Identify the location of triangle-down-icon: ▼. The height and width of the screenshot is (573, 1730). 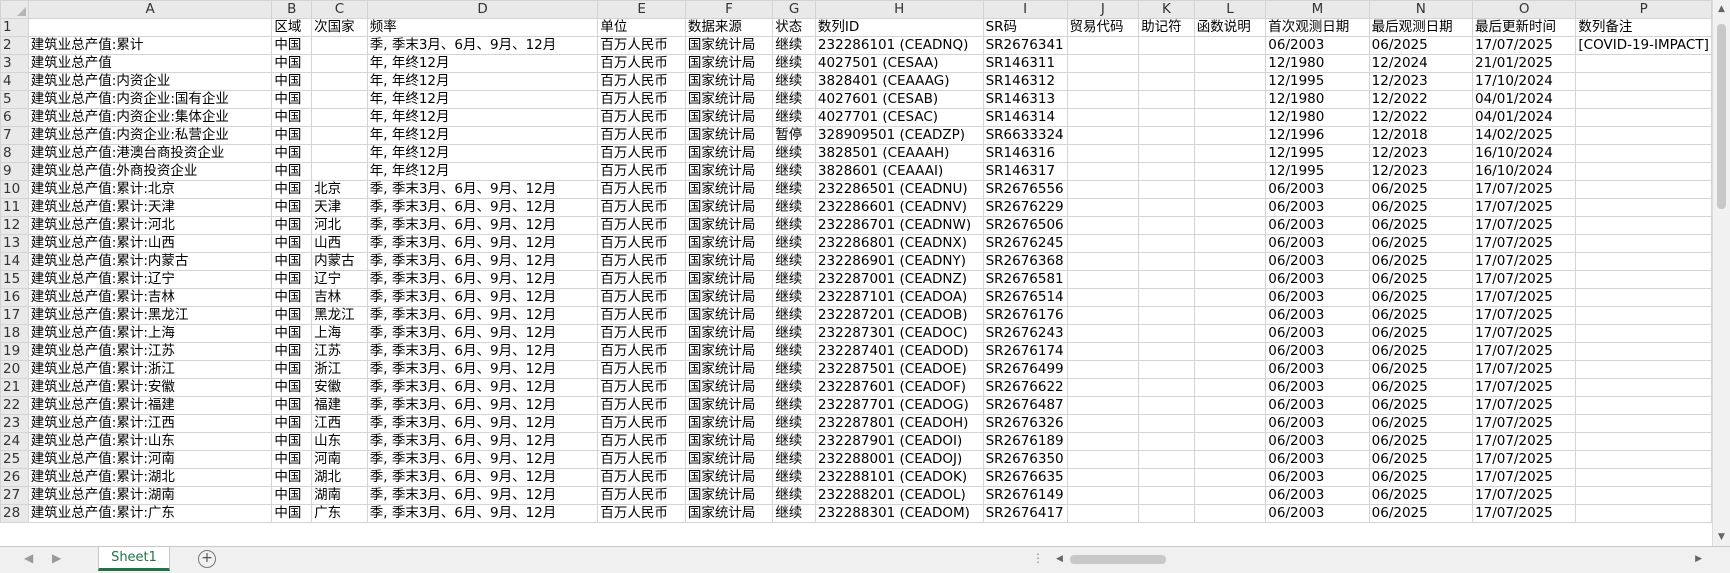
(1721, 537).